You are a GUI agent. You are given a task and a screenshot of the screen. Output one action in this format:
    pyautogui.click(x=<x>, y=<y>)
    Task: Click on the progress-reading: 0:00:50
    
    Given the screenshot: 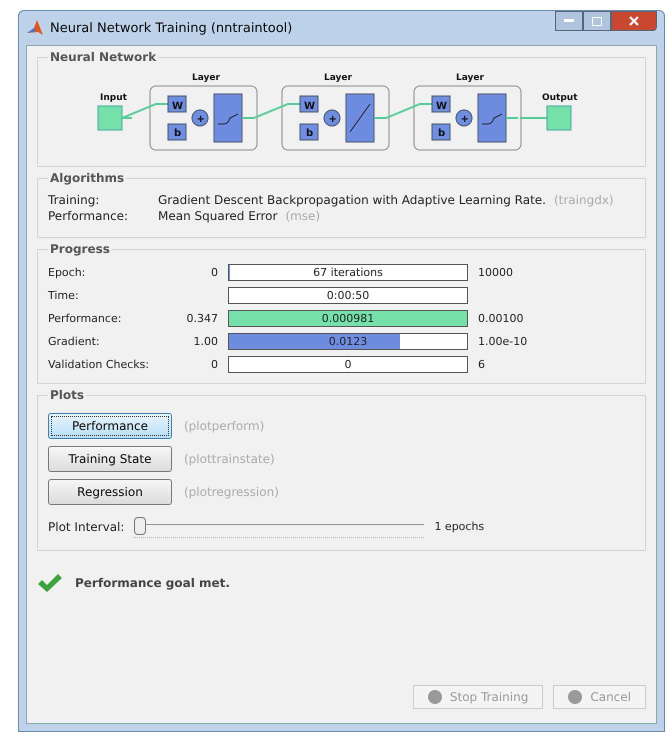 What is the action you would take?
    pyautogui.click(x=348, y=295)
    